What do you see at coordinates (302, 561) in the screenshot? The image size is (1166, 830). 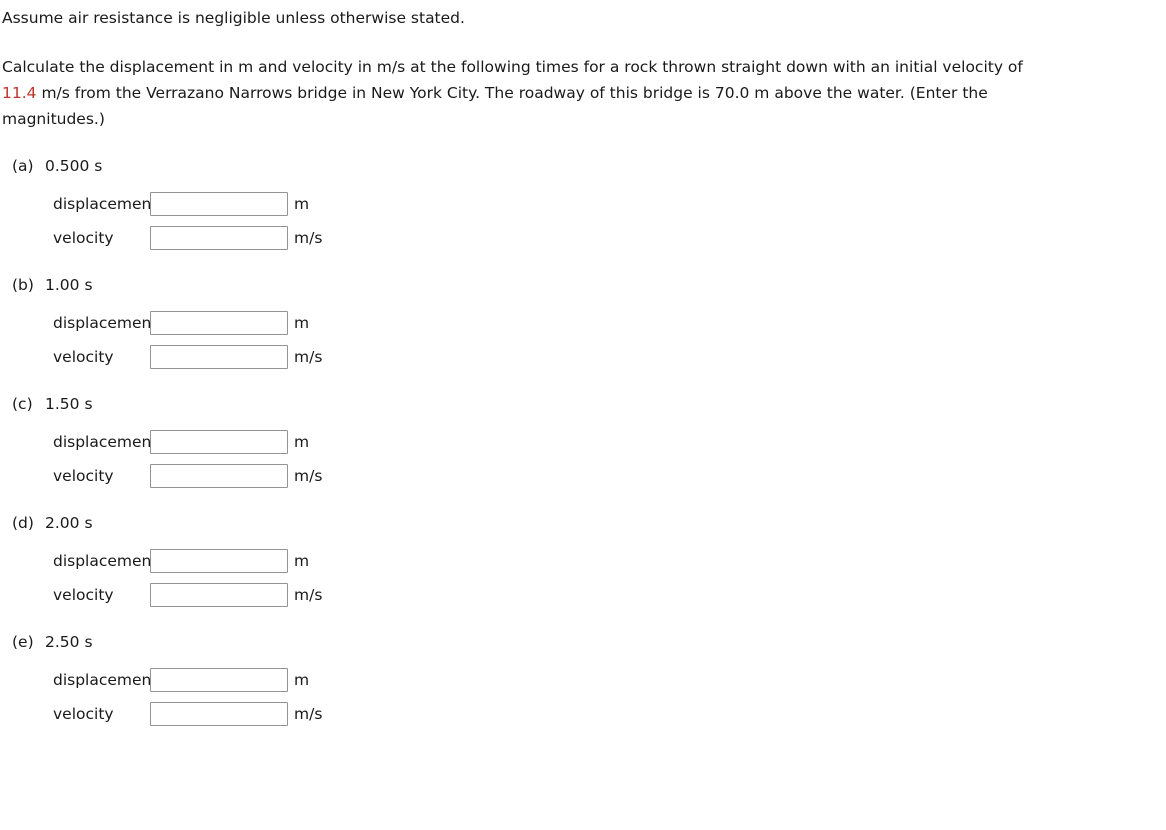 I see `part-d-displacement-unit: m` at bounding box center [302, 561].